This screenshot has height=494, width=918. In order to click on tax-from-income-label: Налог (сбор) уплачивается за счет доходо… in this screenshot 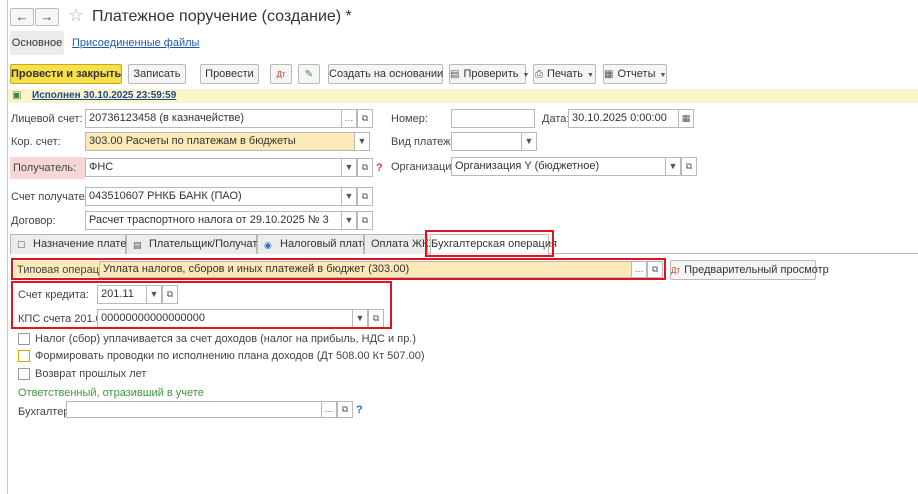, I will do `click(226, 339)`.